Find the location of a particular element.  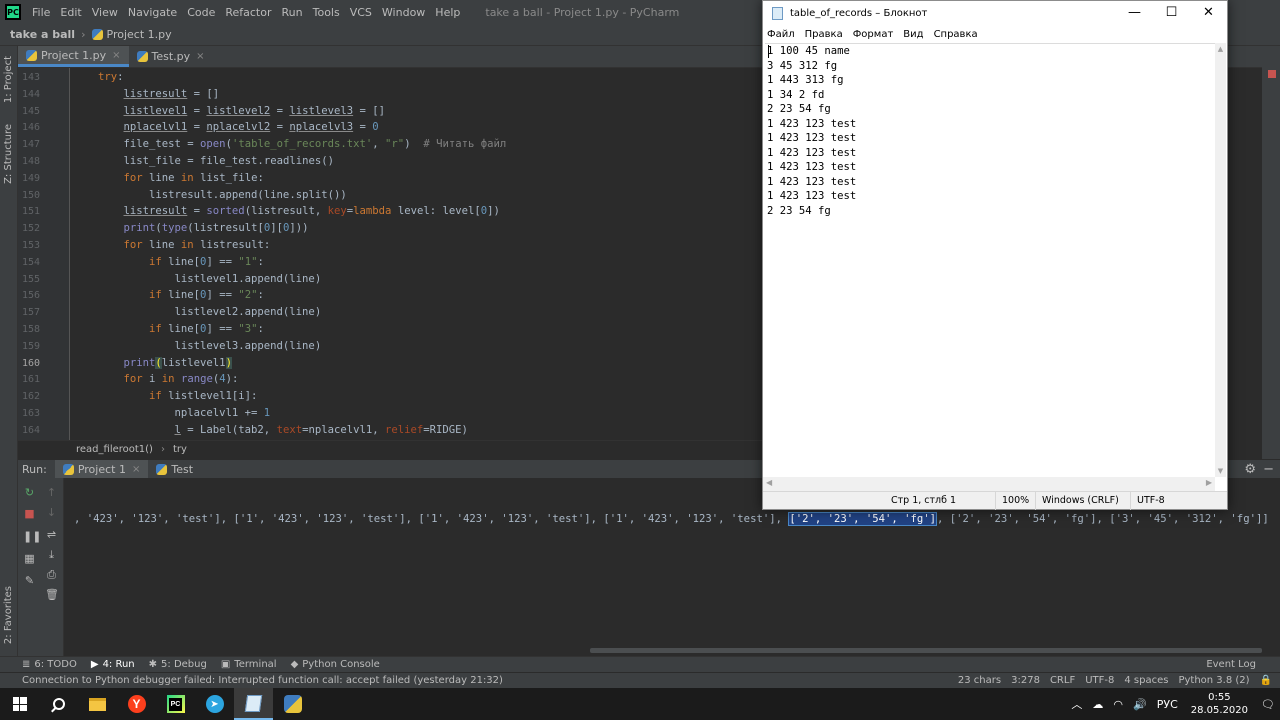

menu-refactor: Refactor is located at coordinates (248, 12).